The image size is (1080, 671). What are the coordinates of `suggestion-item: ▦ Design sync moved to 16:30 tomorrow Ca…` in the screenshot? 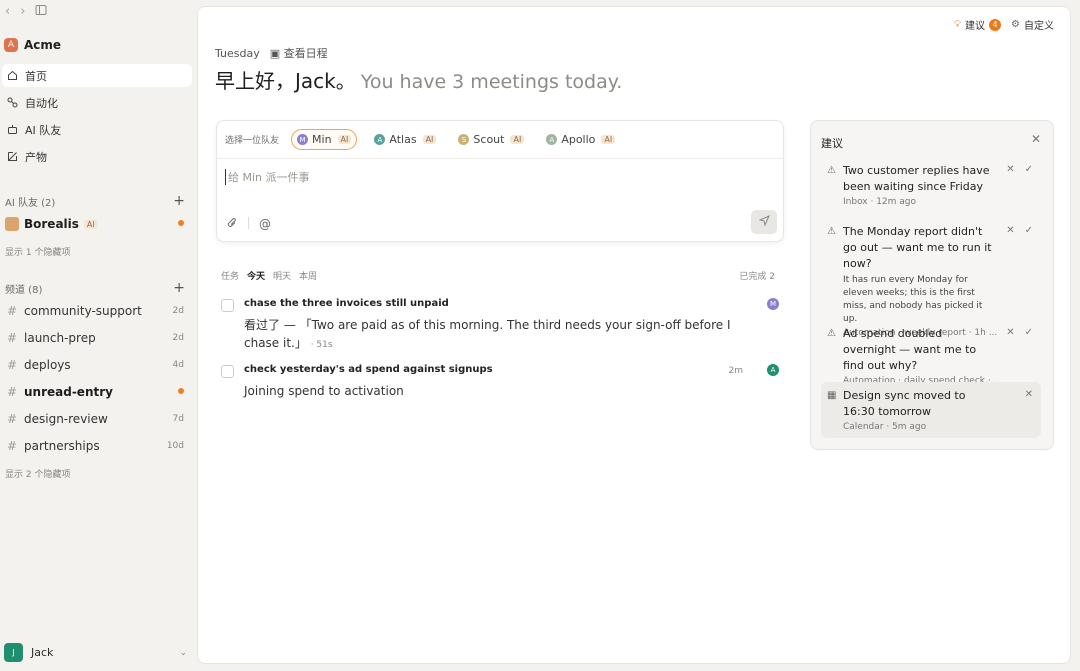 It's located at (931, 410).